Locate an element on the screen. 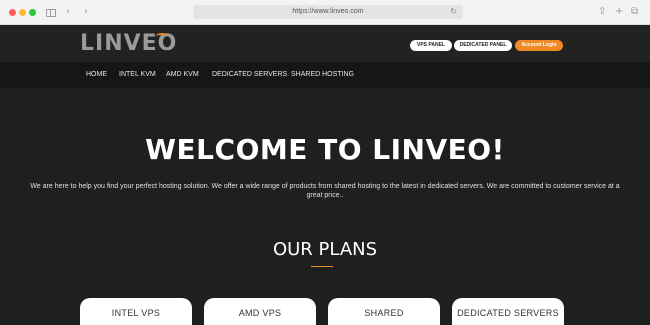 The width and height of the screenshot is (650, 325). plan-card-label: AMD VPS is located at coordinates (260, 313).